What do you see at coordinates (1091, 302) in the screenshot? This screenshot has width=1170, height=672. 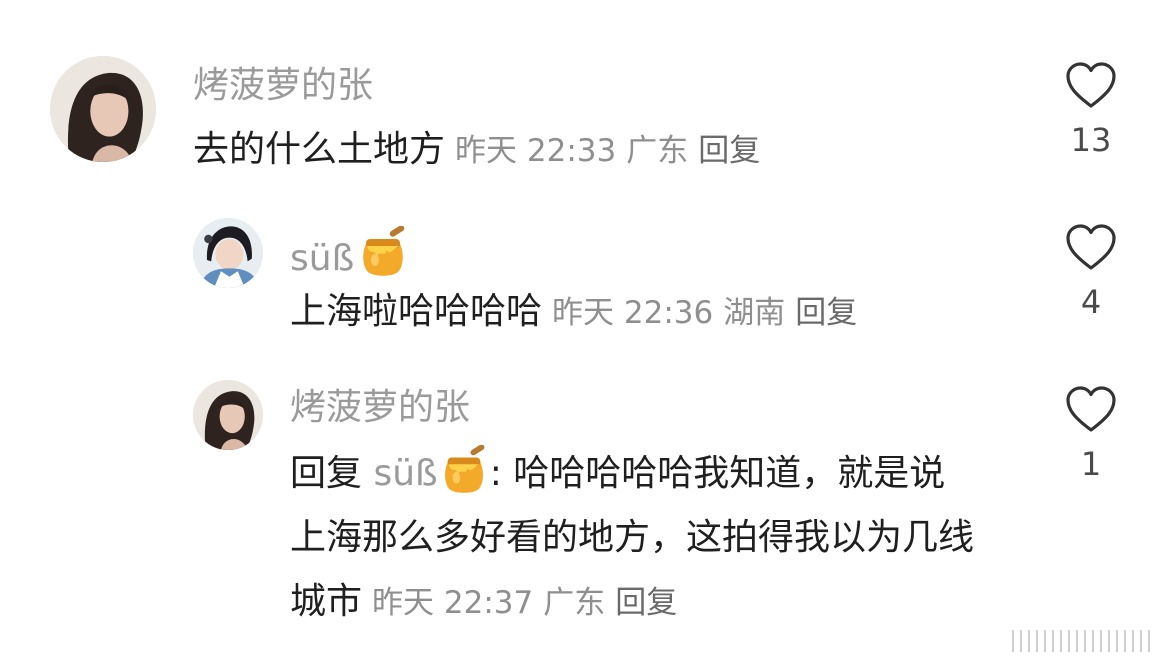 I see `like-count: 4` at bounding box center [1091, 302].